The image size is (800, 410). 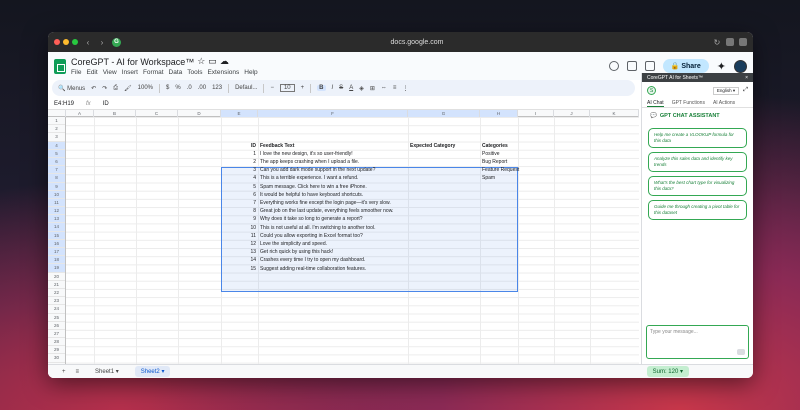 What do you see at coordinates (56, 326) in the screenshot?
I see `row-header: 26` at bounding box center [56, 326].